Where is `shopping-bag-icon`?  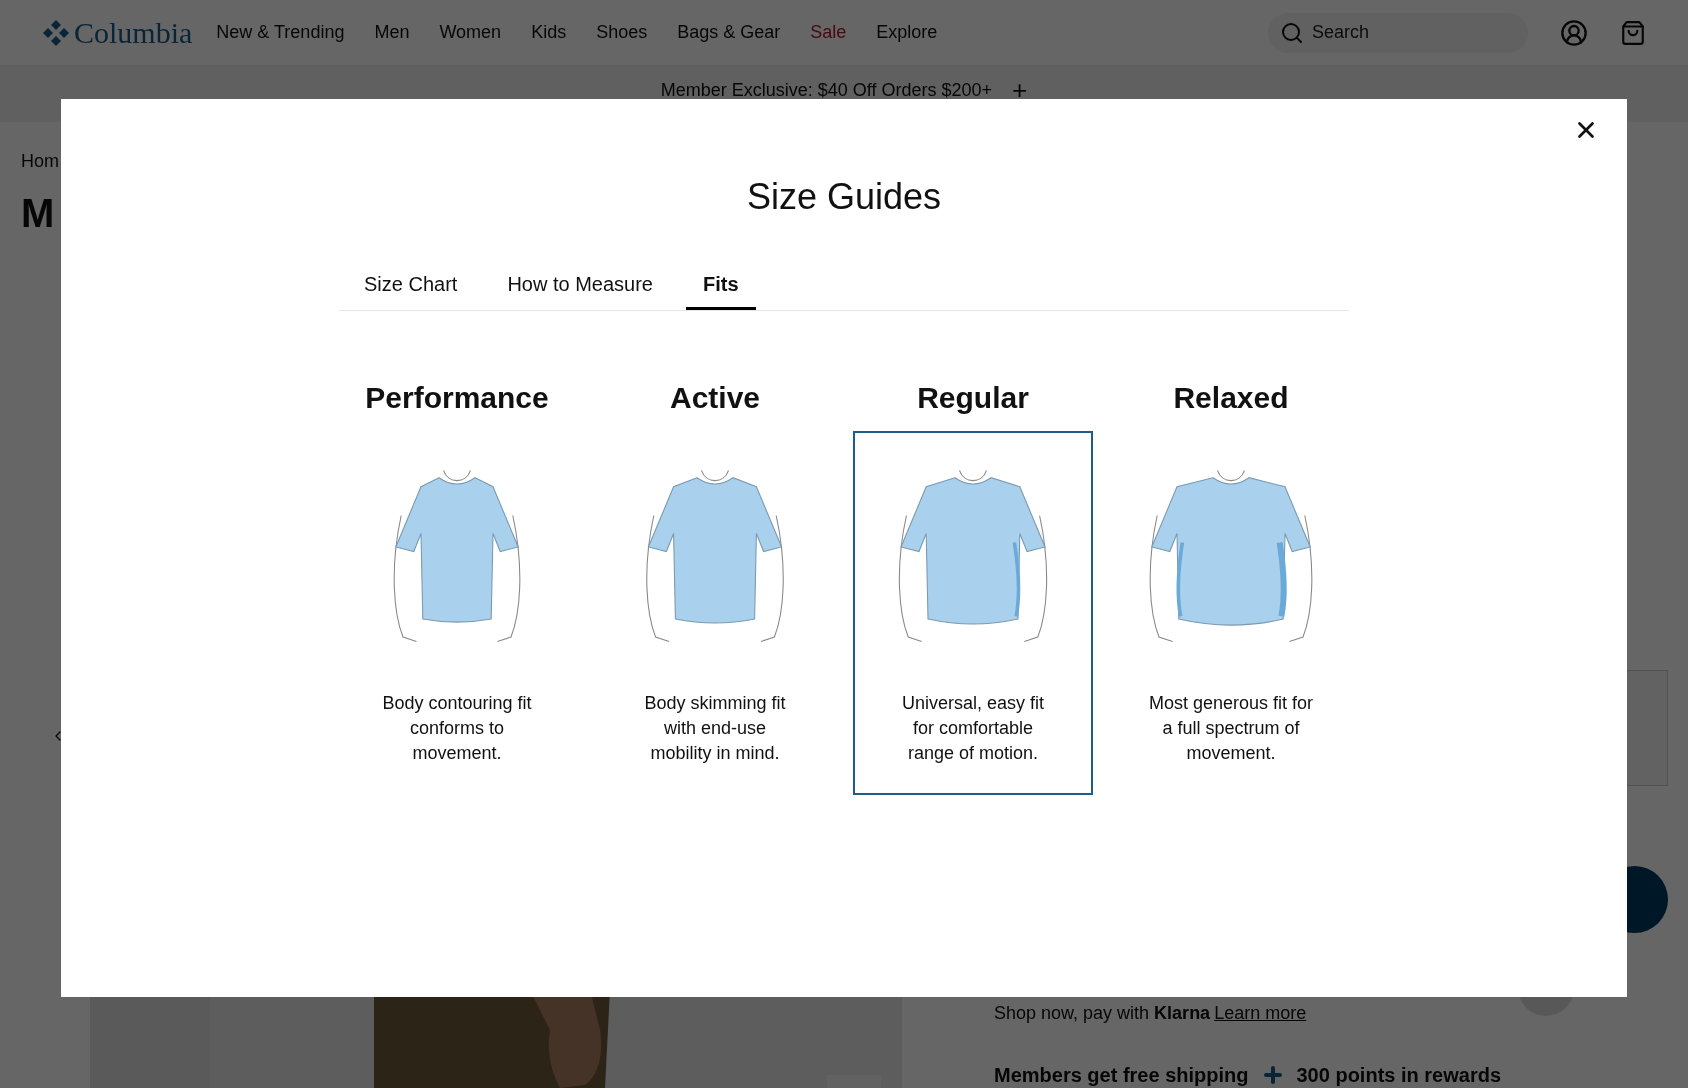
shopping-bag-icon is located at coordinates (1633, 32).